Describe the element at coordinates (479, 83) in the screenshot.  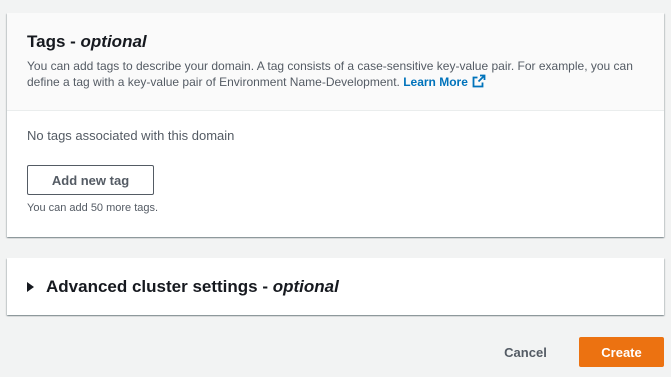
I see `external-link-icon` at that location.